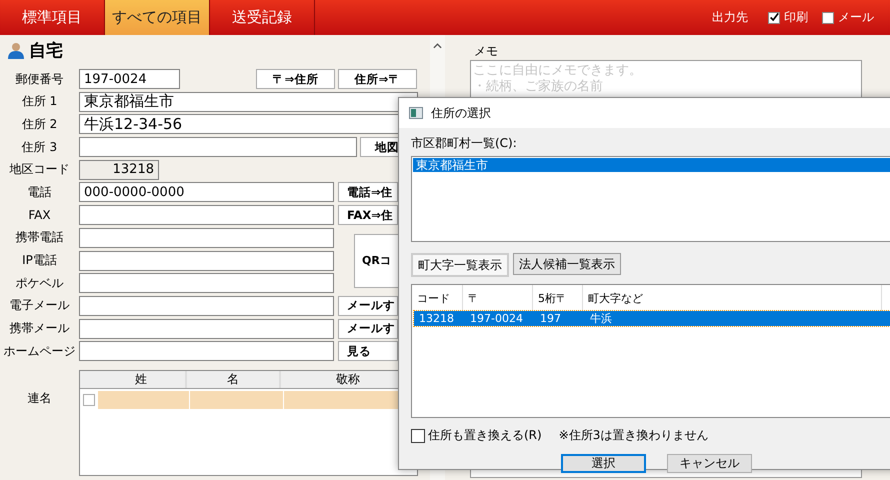  I want to click on tab: 送受記録, so click(262, 17).